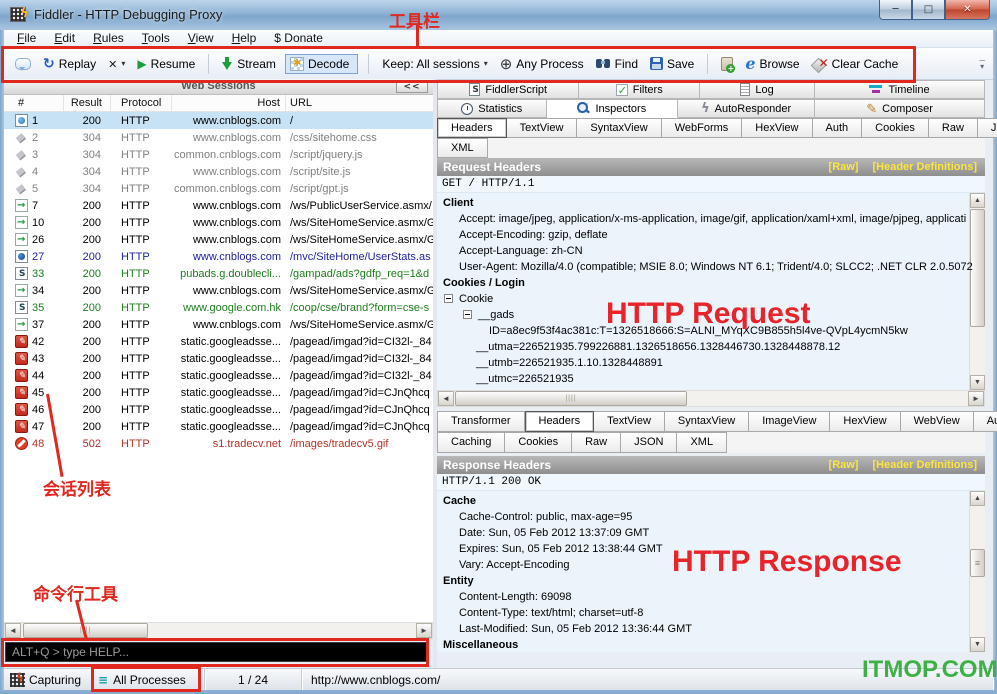 This screenshot has height=694, width=997. Describe the element at coordinates (900, 89) in the screenshot. I see `tab-timeline: Timeline` at that location.